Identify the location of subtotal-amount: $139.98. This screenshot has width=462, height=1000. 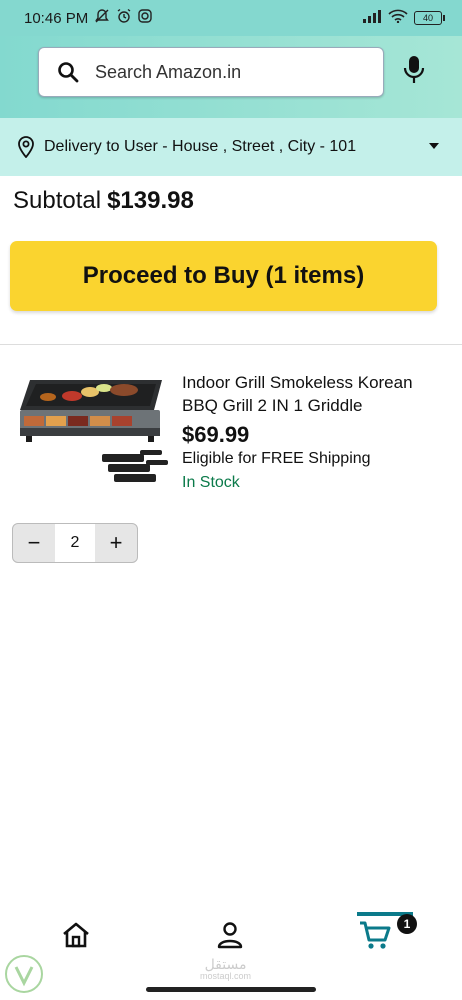
(150, 200).